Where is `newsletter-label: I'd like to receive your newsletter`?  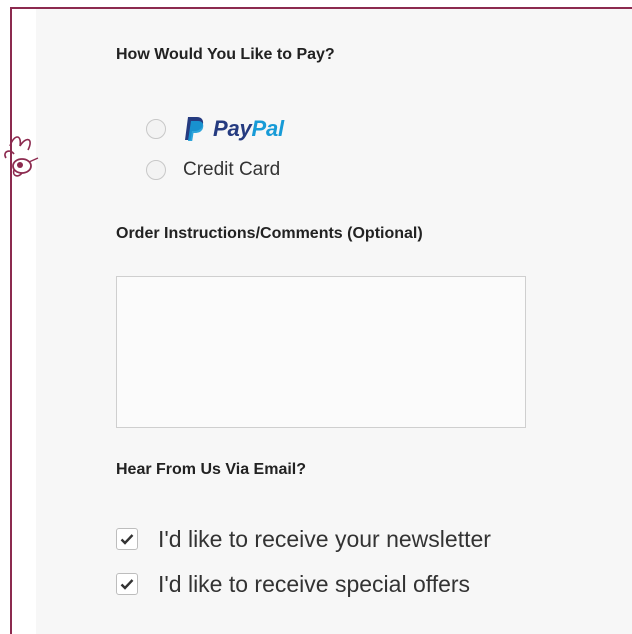 newsletter-label: I'd like to receive your newsletter is located at coordinates (324, 538).